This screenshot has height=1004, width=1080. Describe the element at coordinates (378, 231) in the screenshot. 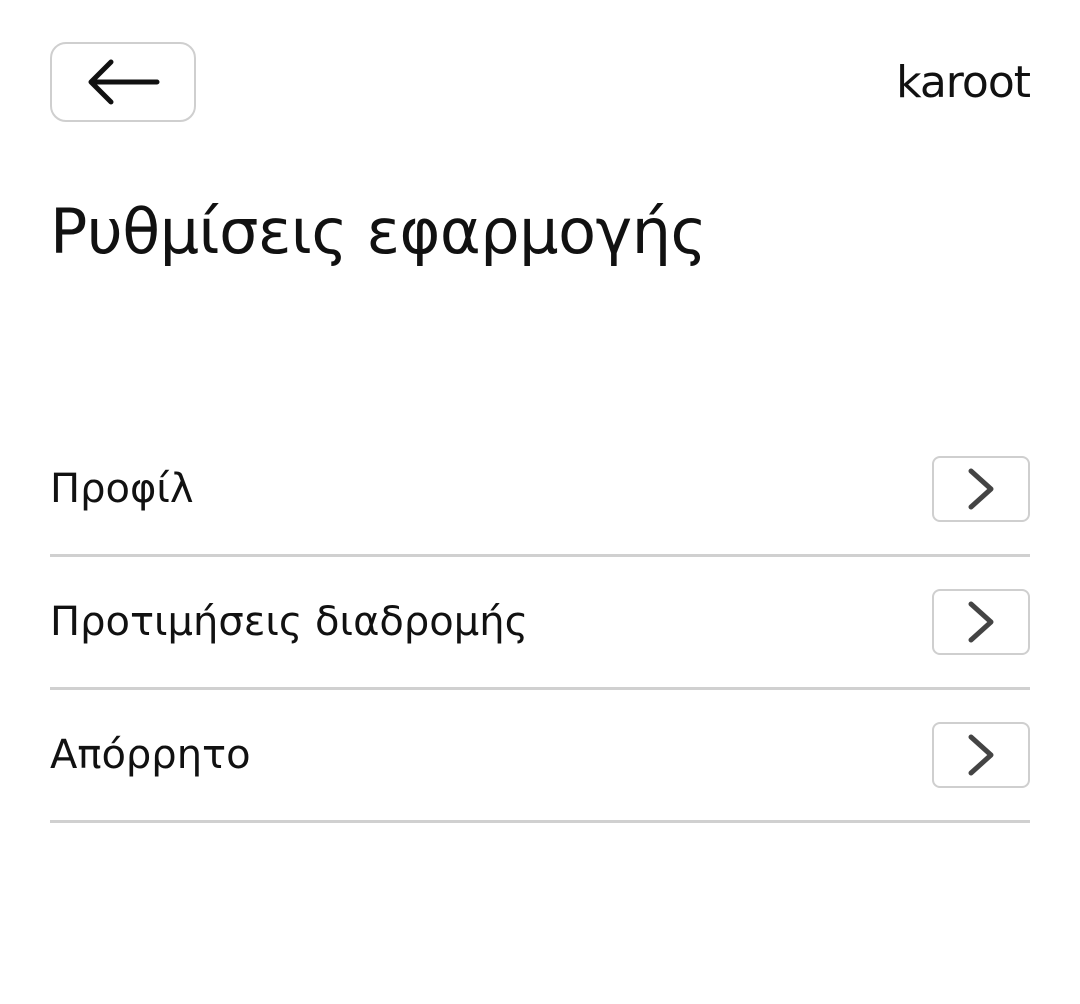

I see `page-title: Ρυθμίσεις εφαρμογής` at that location.